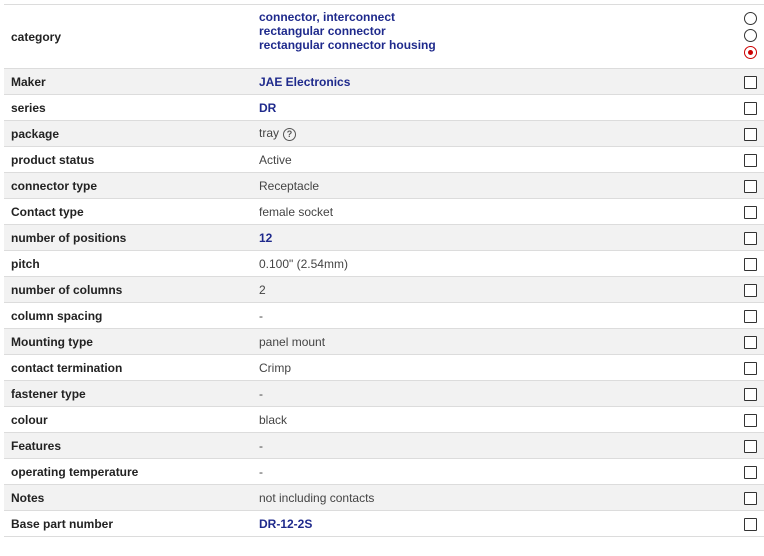 This screenshot has height=556, width=764. I want to click on attribute-value-cell: DR, so click(494, 107).